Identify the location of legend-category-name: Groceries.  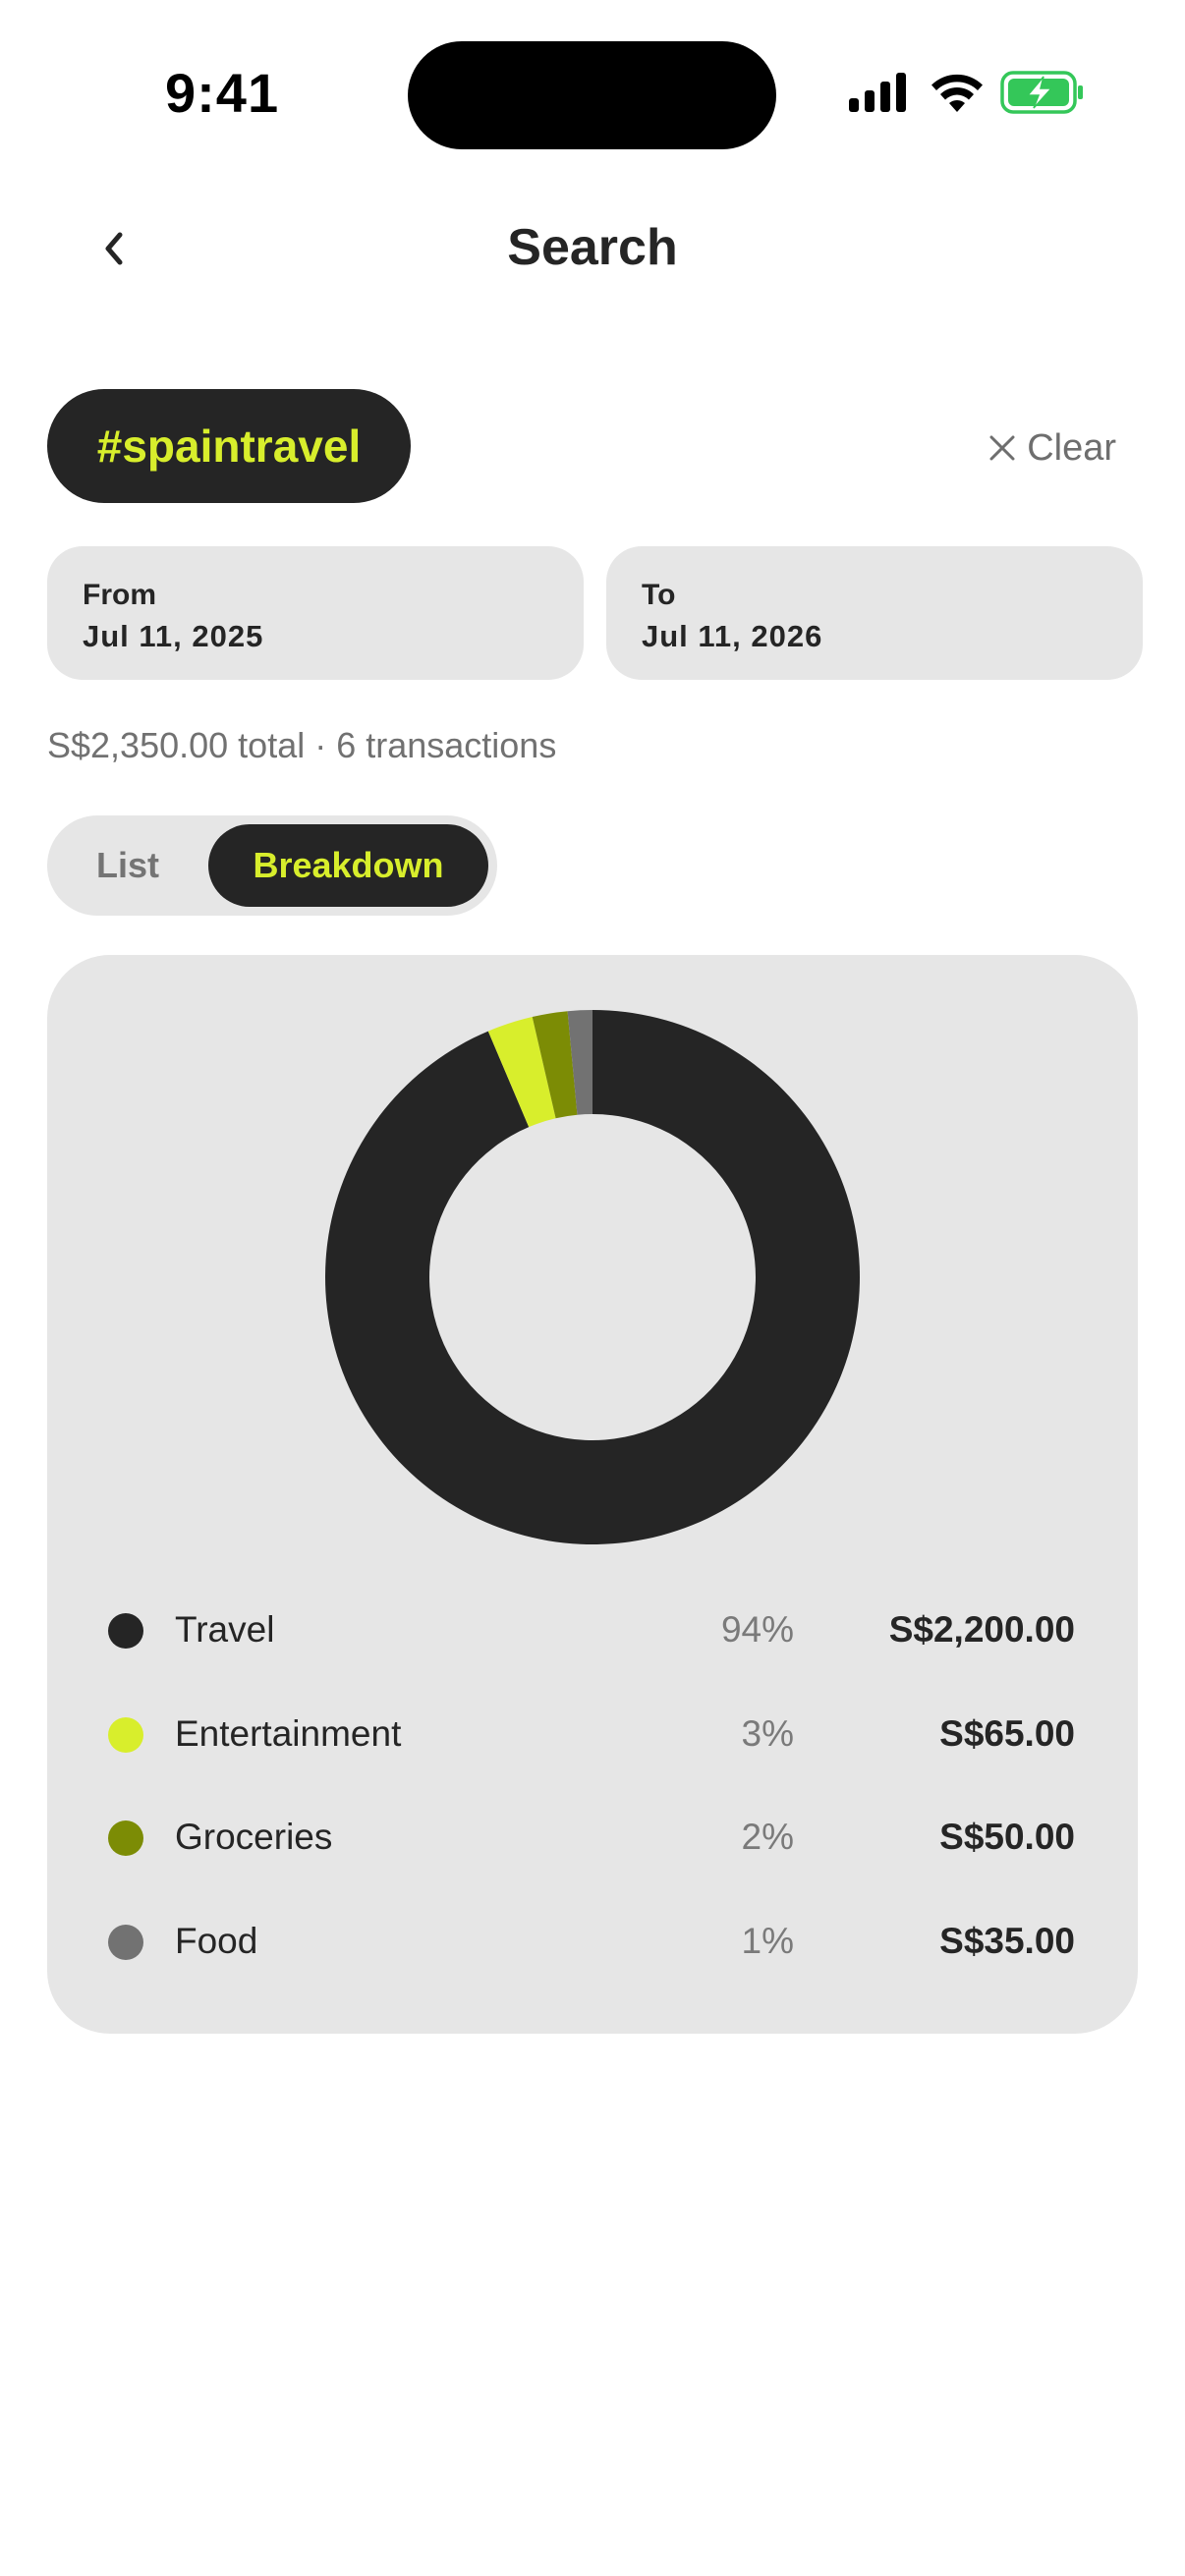
(254, 1837).